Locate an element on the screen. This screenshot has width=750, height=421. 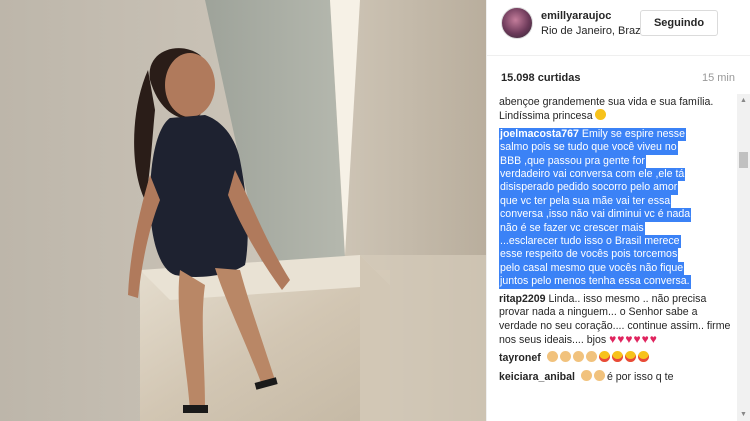
comments-scrollbar: ▲ ▼ is located at coordinates (743, 257).